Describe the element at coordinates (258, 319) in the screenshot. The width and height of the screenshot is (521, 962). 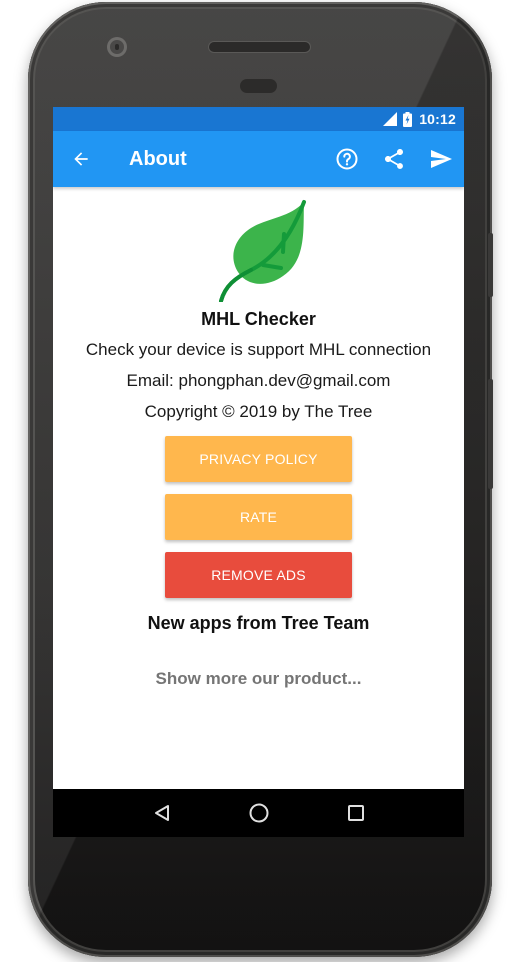
I see `app-name: MHL Checker` at that location.